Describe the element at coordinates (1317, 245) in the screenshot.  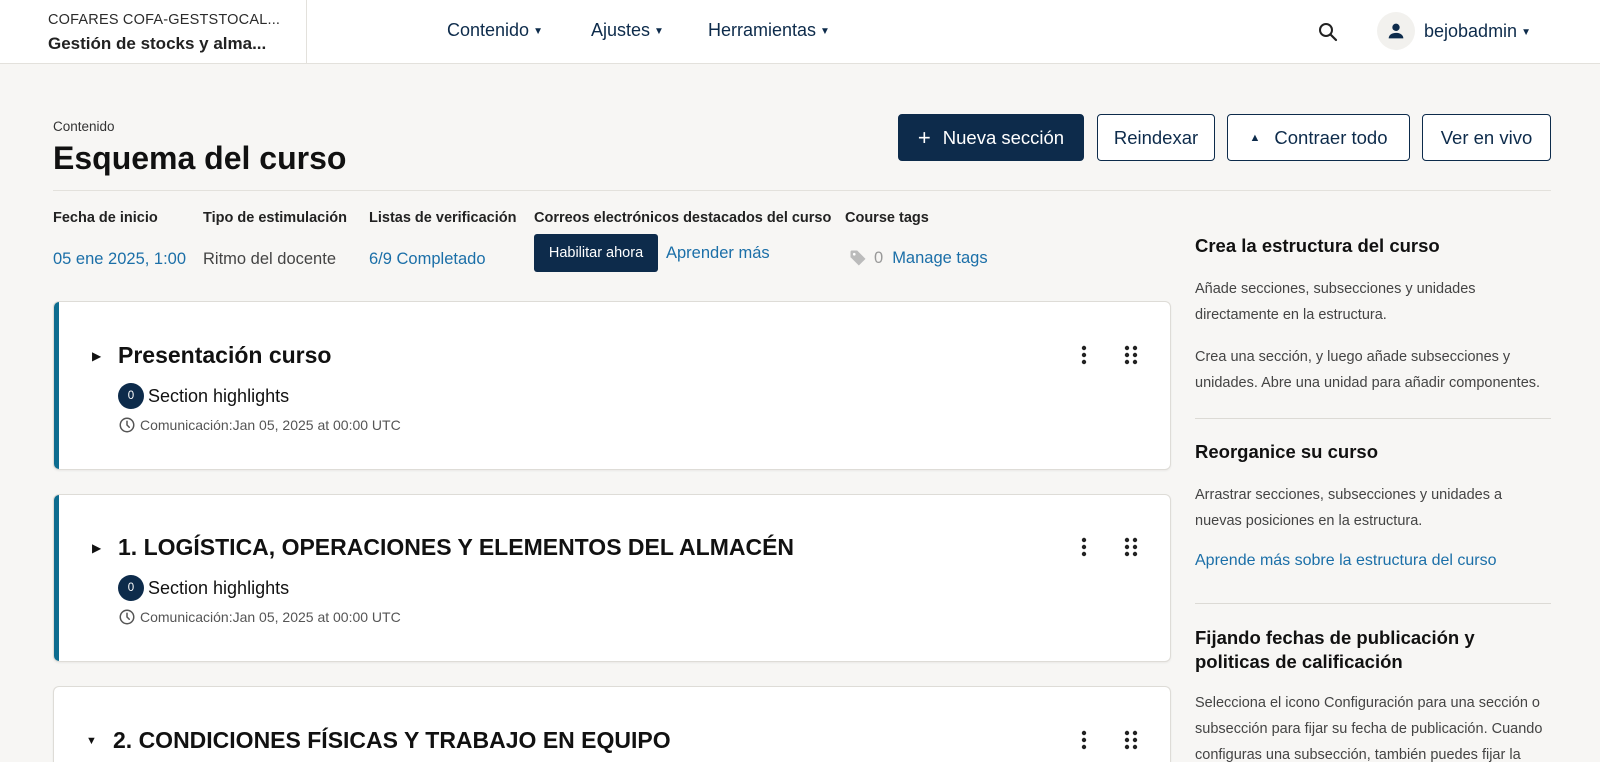
I see `sidebar-heading: Crea la estructura del curso` at that location.